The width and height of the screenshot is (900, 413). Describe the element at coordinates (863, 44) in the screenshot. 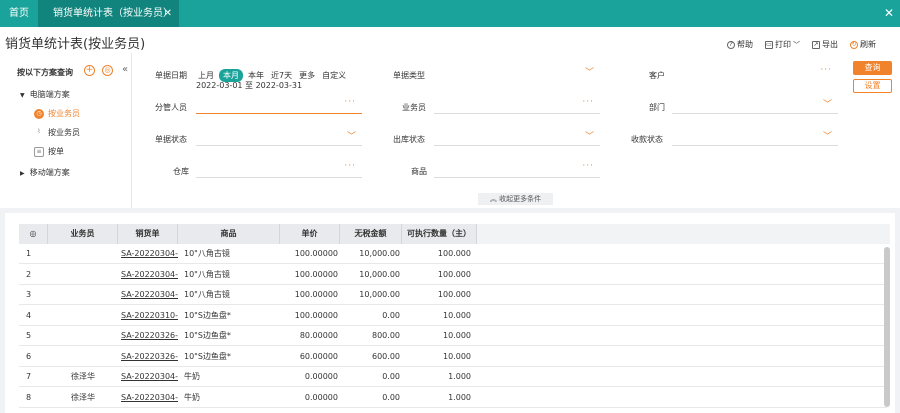

I see `refresh-button: ↻ 刷新` at that location.